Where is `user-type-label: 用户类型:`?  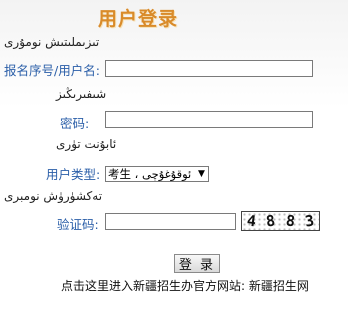 user-type-label: 用户类型: is located at coordinates (73, 174).